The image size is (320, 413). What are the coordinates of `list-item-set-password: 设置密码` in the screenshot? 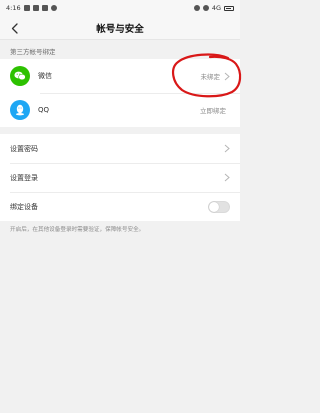 It's located at (120, 148).